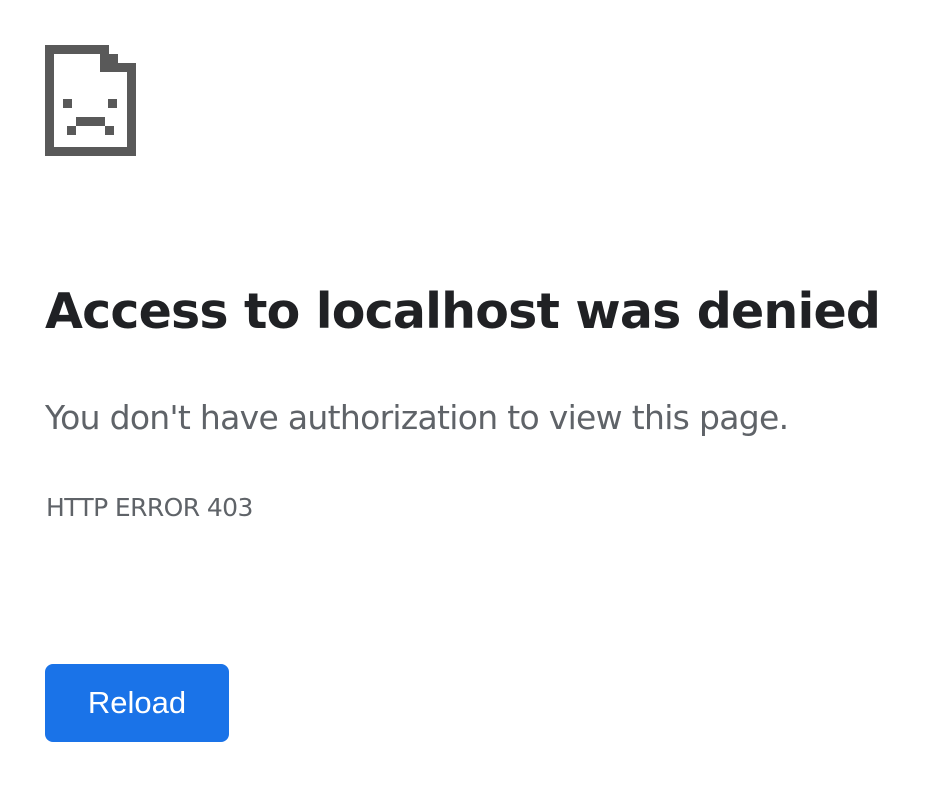 This screenshot has height=797, width=931. Describe the element at coordinates (90, 100) in the screenshot. I see `sad-page-icon` at that location.